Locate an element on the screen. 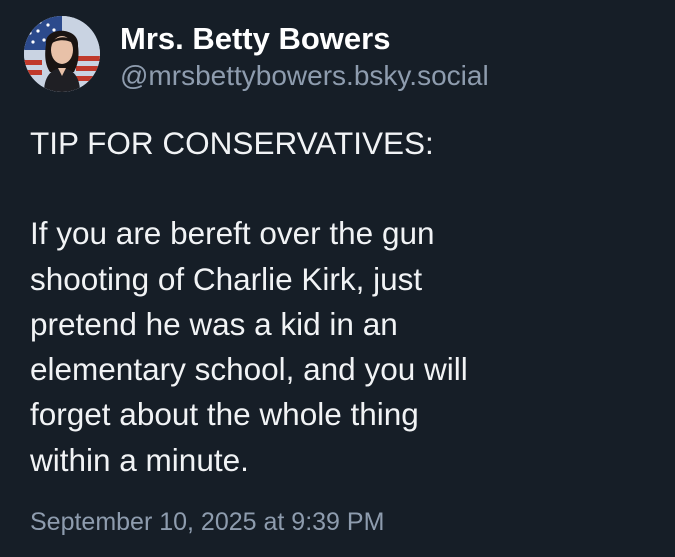 This screenshot has width=675, height=557. avatar is located at coordinates (62, 54).